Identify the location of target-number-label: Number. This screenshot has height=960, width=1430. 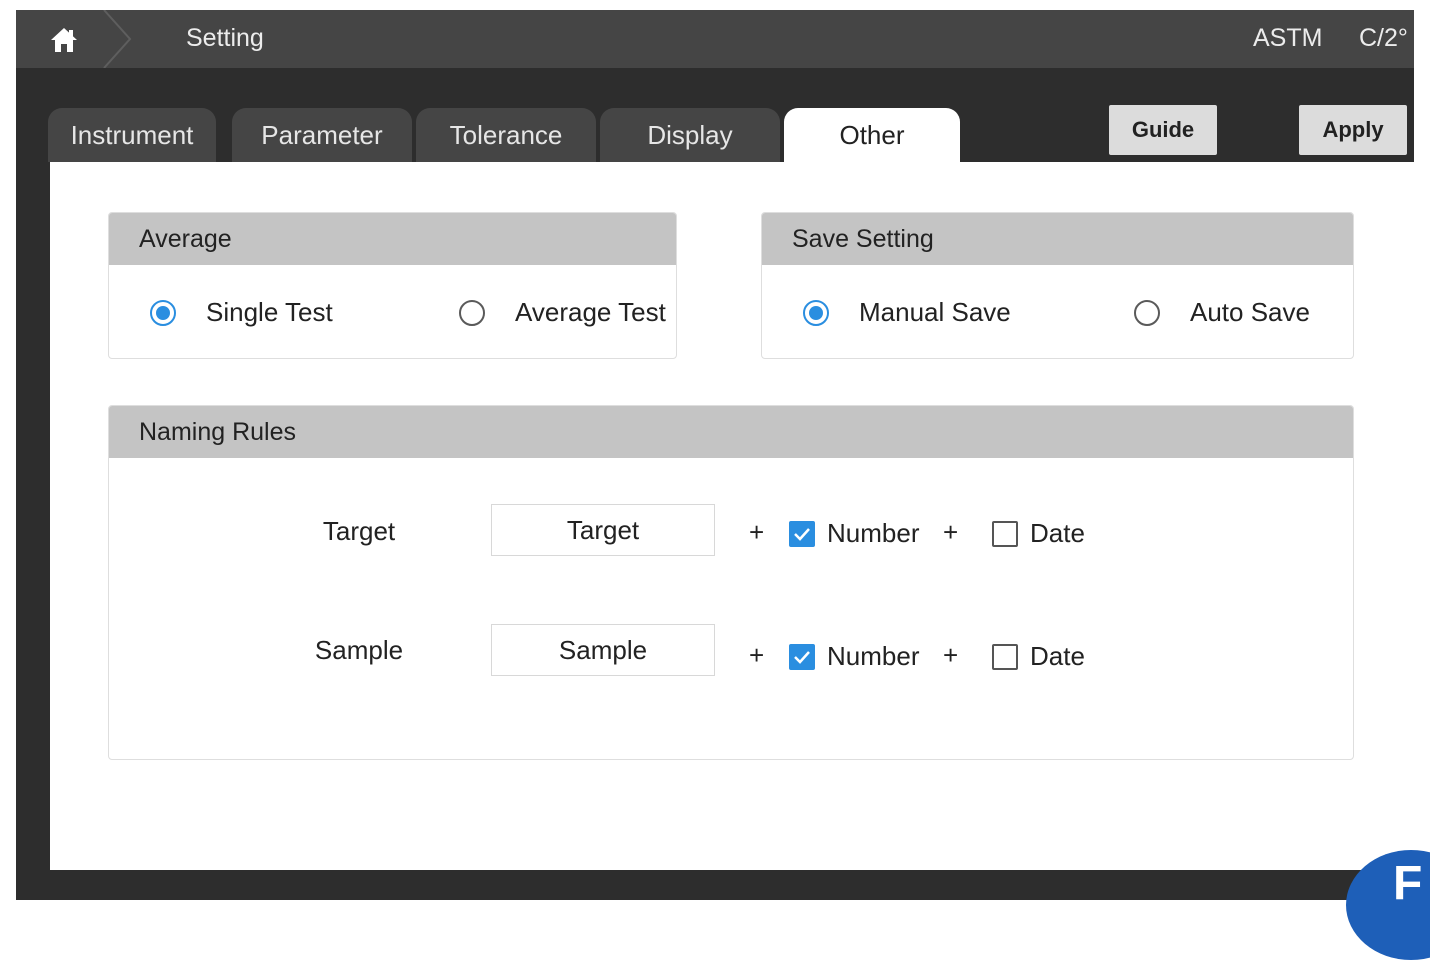
(873, 533).